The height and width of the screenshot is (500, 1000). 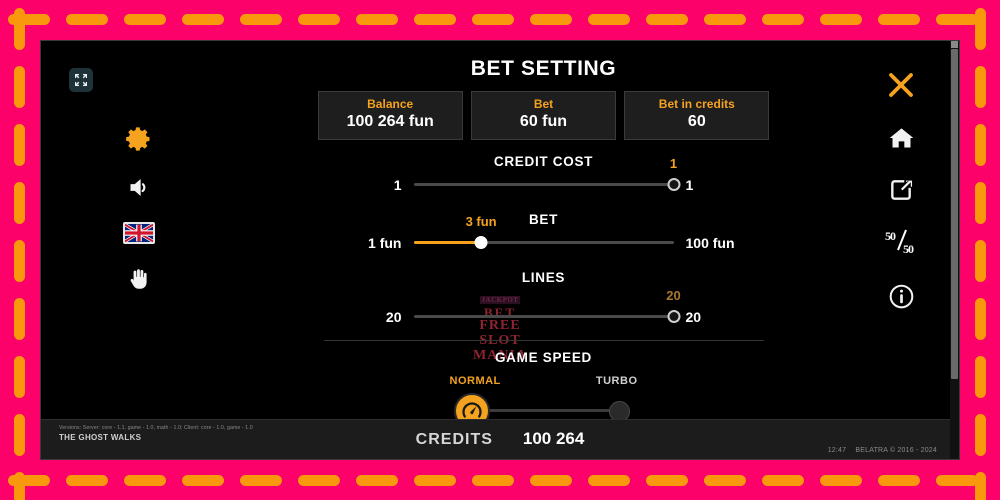 What do you see at coordinates (696, 121) in the screenshot?
I see `info-box-value: 60` at bounding box center [696, 121].